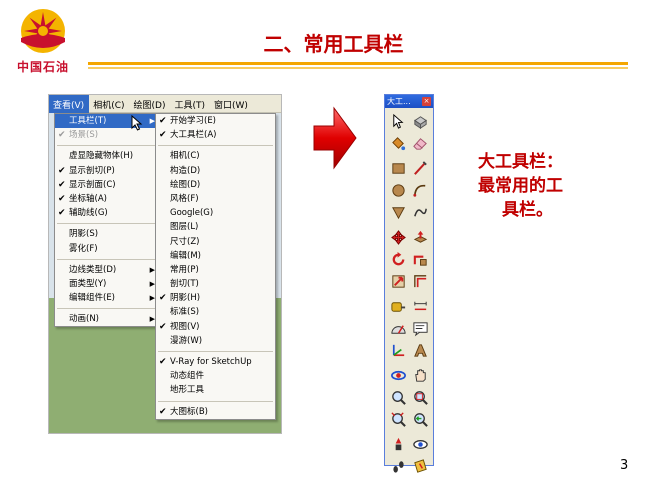  What do you see at coordinates (215, 341) in the screenshot?
I see `menu-item: 漫游(W)` at bounding box center [215, 341].